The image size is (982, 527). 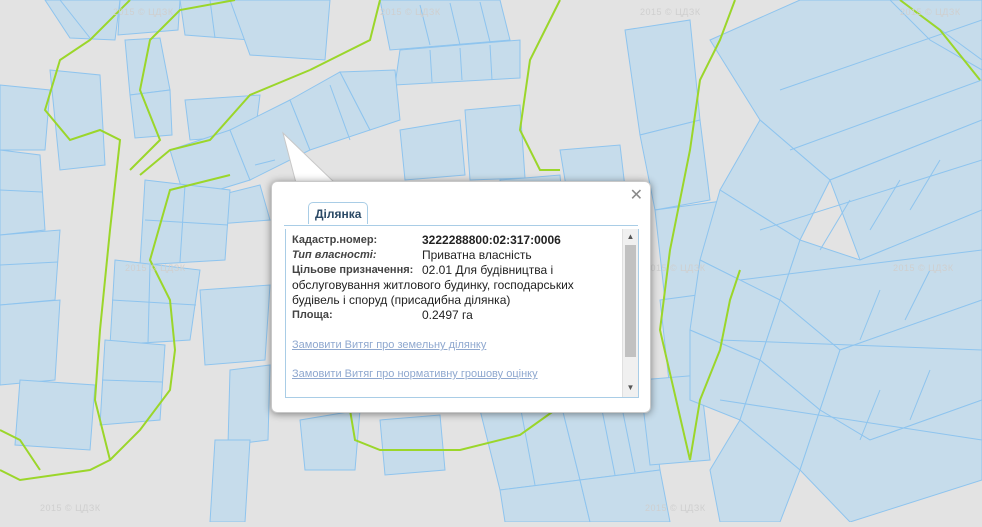 I want to click on cadastral-value: 3222288800:02:317:0006, so click(x=491, y=240).